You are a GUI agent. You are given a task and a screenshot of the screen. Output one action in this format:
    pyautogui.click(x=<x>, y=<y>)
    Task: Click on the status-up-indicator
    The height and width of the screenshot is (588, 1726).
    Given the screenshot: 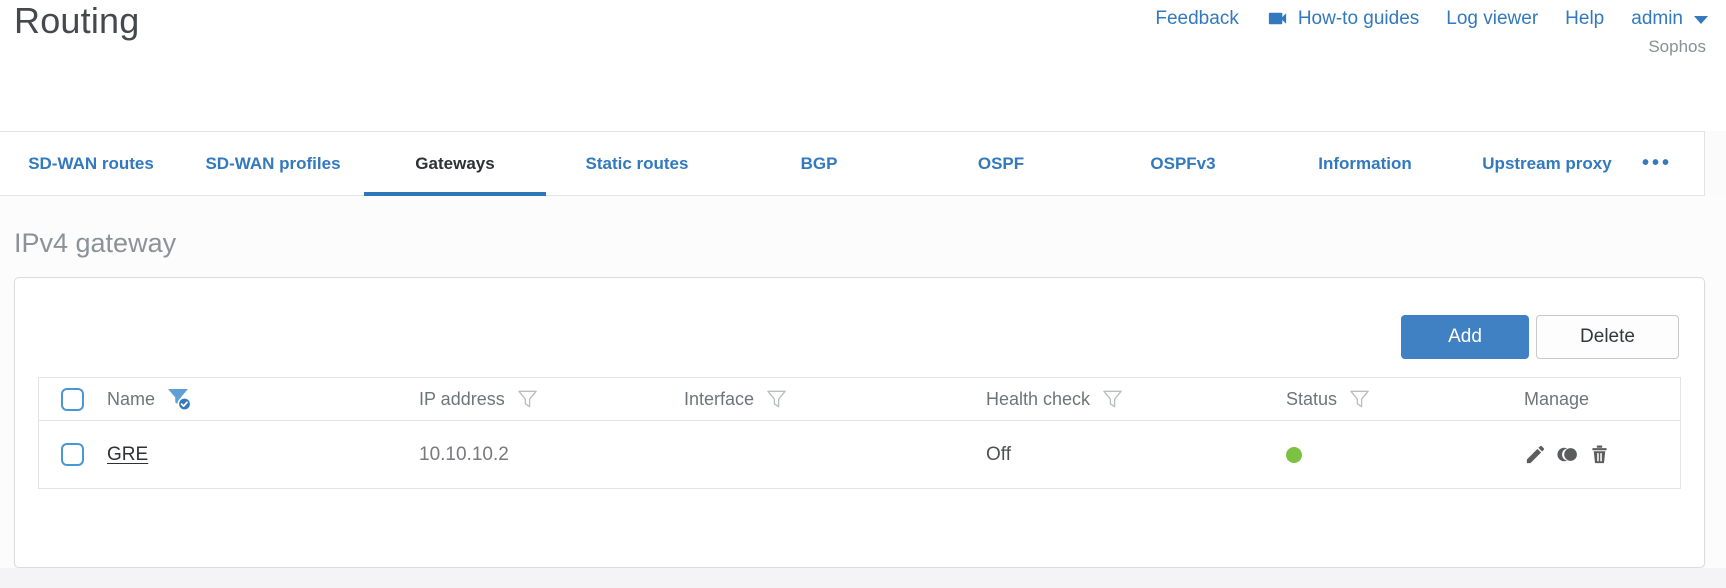 What is the action you would take?
    pyautogui.click(x=1294, y=454)
    